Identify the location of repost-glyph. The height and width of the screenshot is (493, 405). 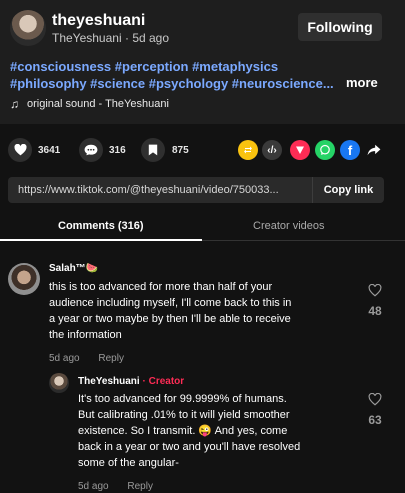
(248, 150).